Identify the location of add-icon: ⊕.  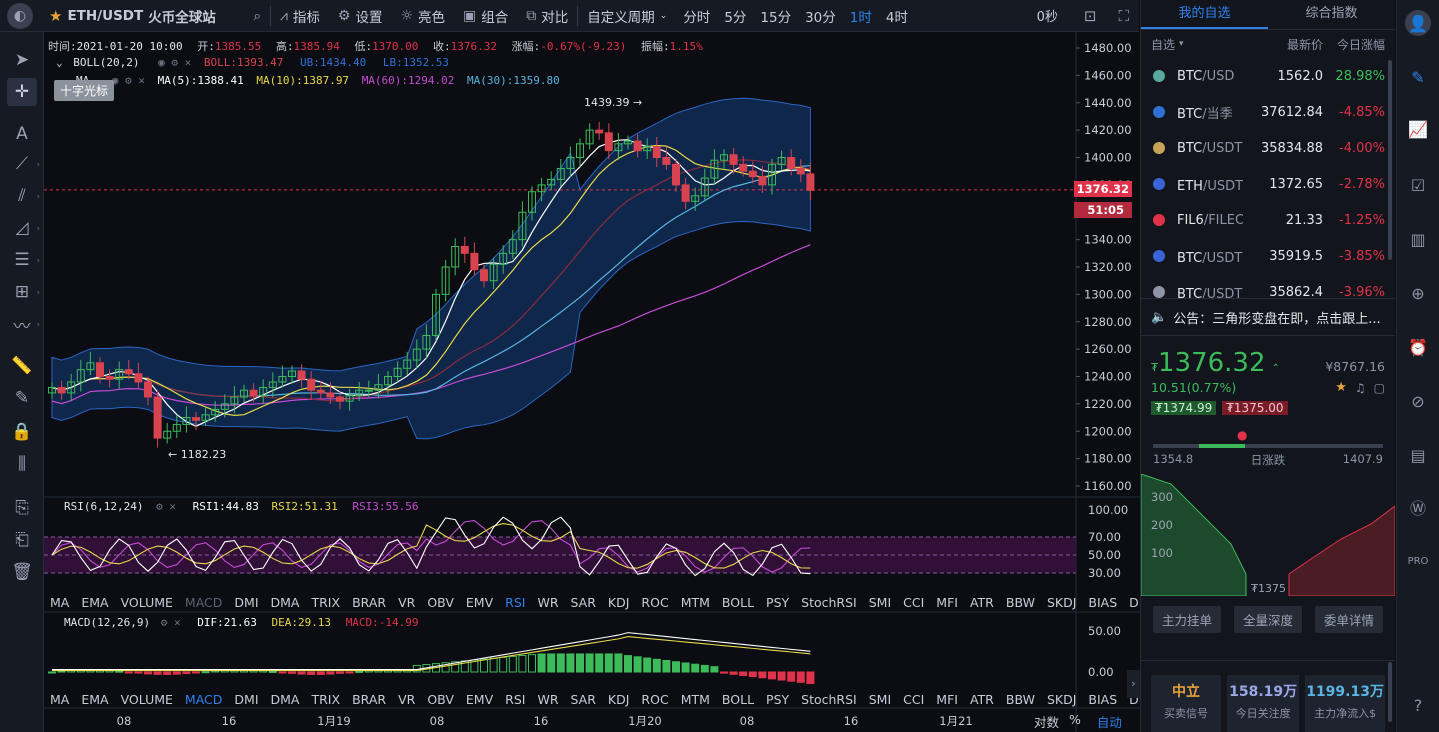
(1418, 293).